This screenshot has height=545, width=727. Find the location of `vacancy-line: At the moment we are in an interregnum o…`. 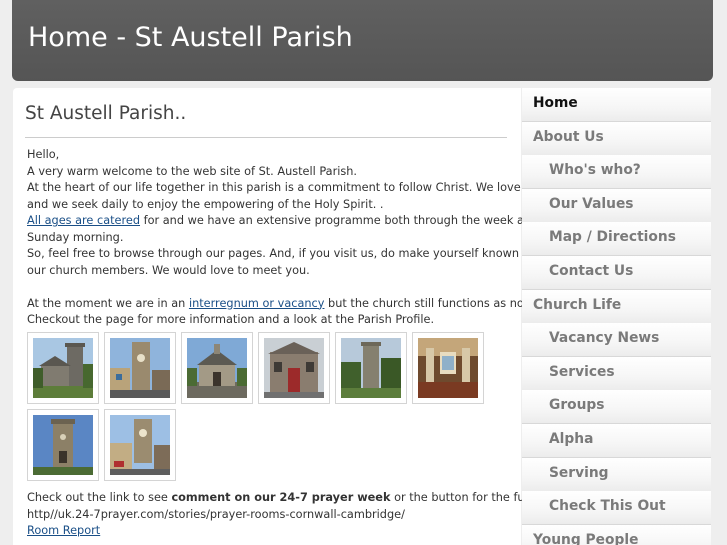

vacancy-line: At the moment we are in an interregnum o… is located at coordinates (290, 304).